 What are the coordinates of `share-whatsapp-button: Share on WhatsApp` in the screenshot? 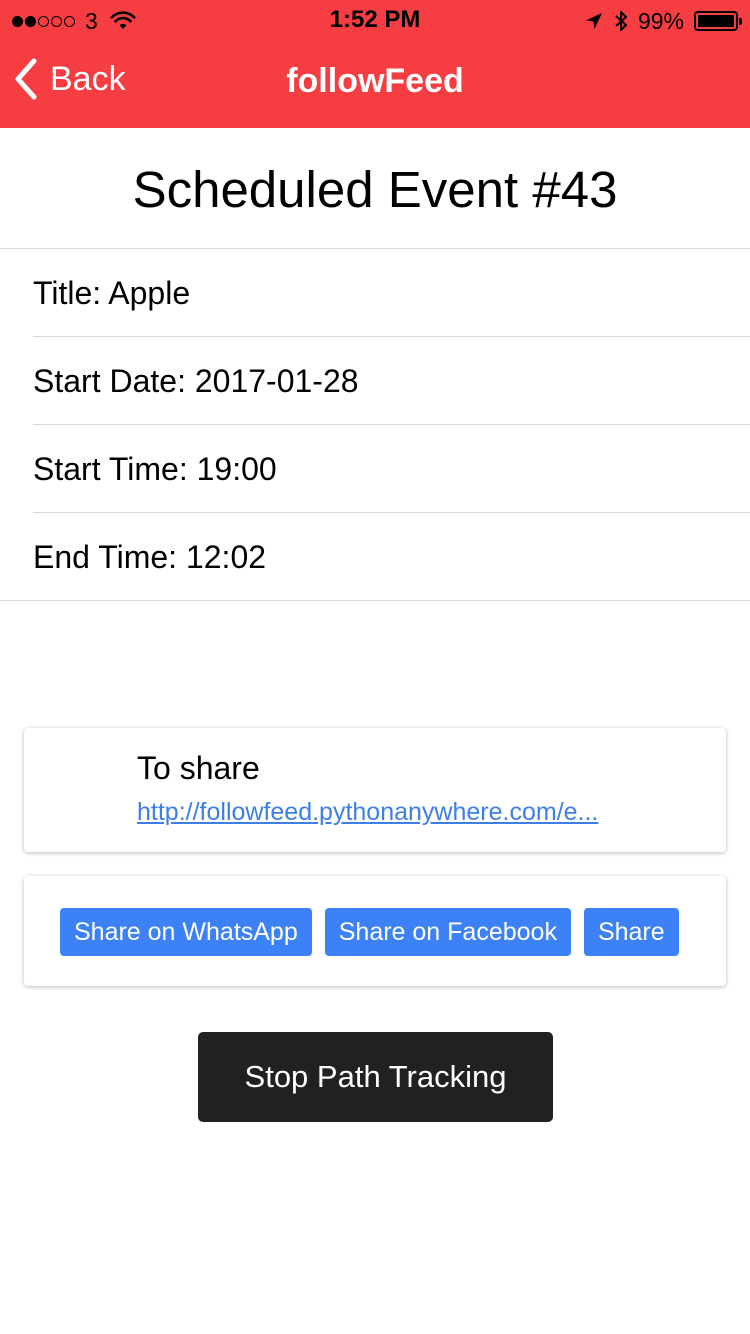 It's located at (186, 932).